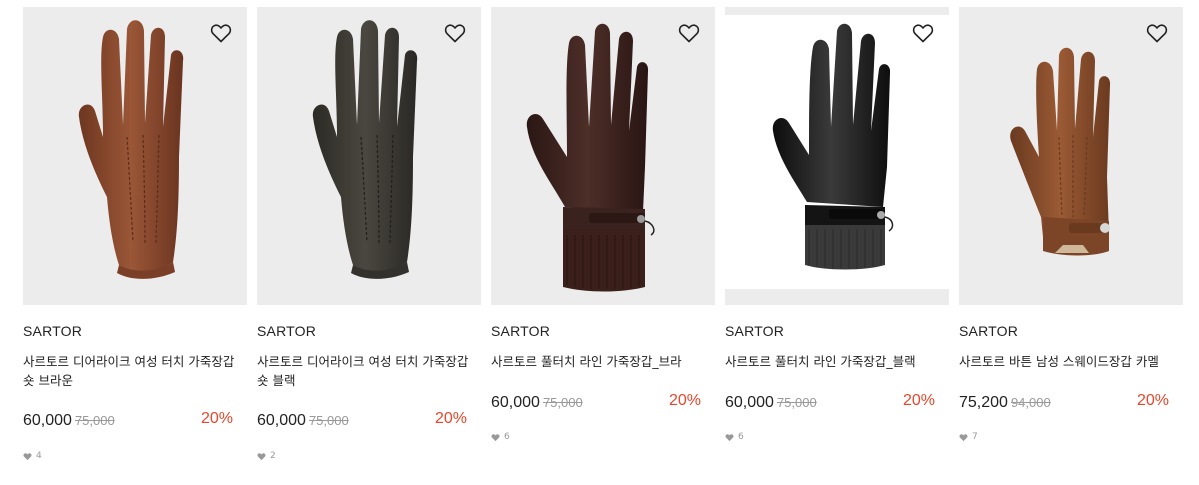 Image resolution: width=1199 pixels, height=485 pixels. I want to click on like-count: 2, so click(266, 456).